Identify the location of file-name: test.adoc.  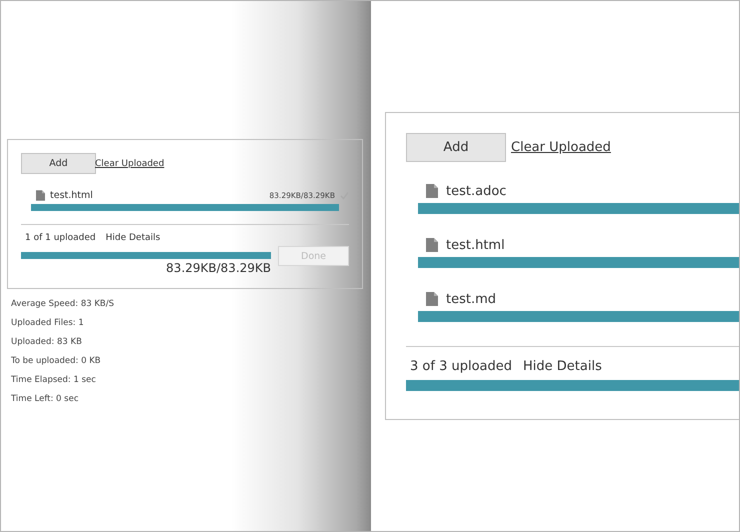
(477, 191).